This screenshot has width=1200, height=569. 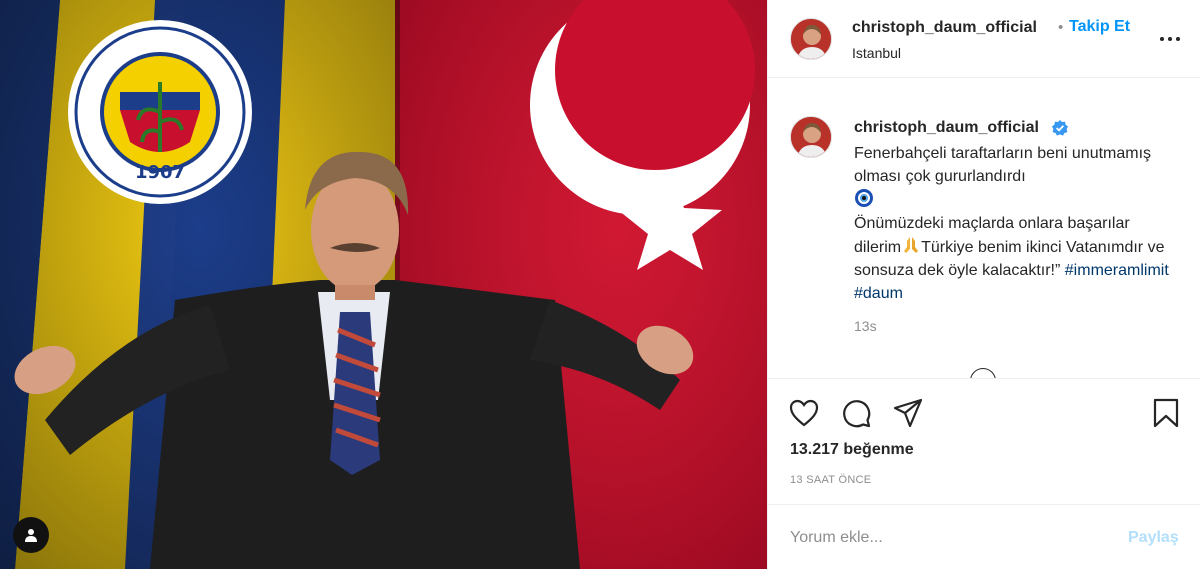 What do you see at coordinates (864, 198) in the screenshot?
I see `nazar-emoji-icon` at bounding box center [864, 198].